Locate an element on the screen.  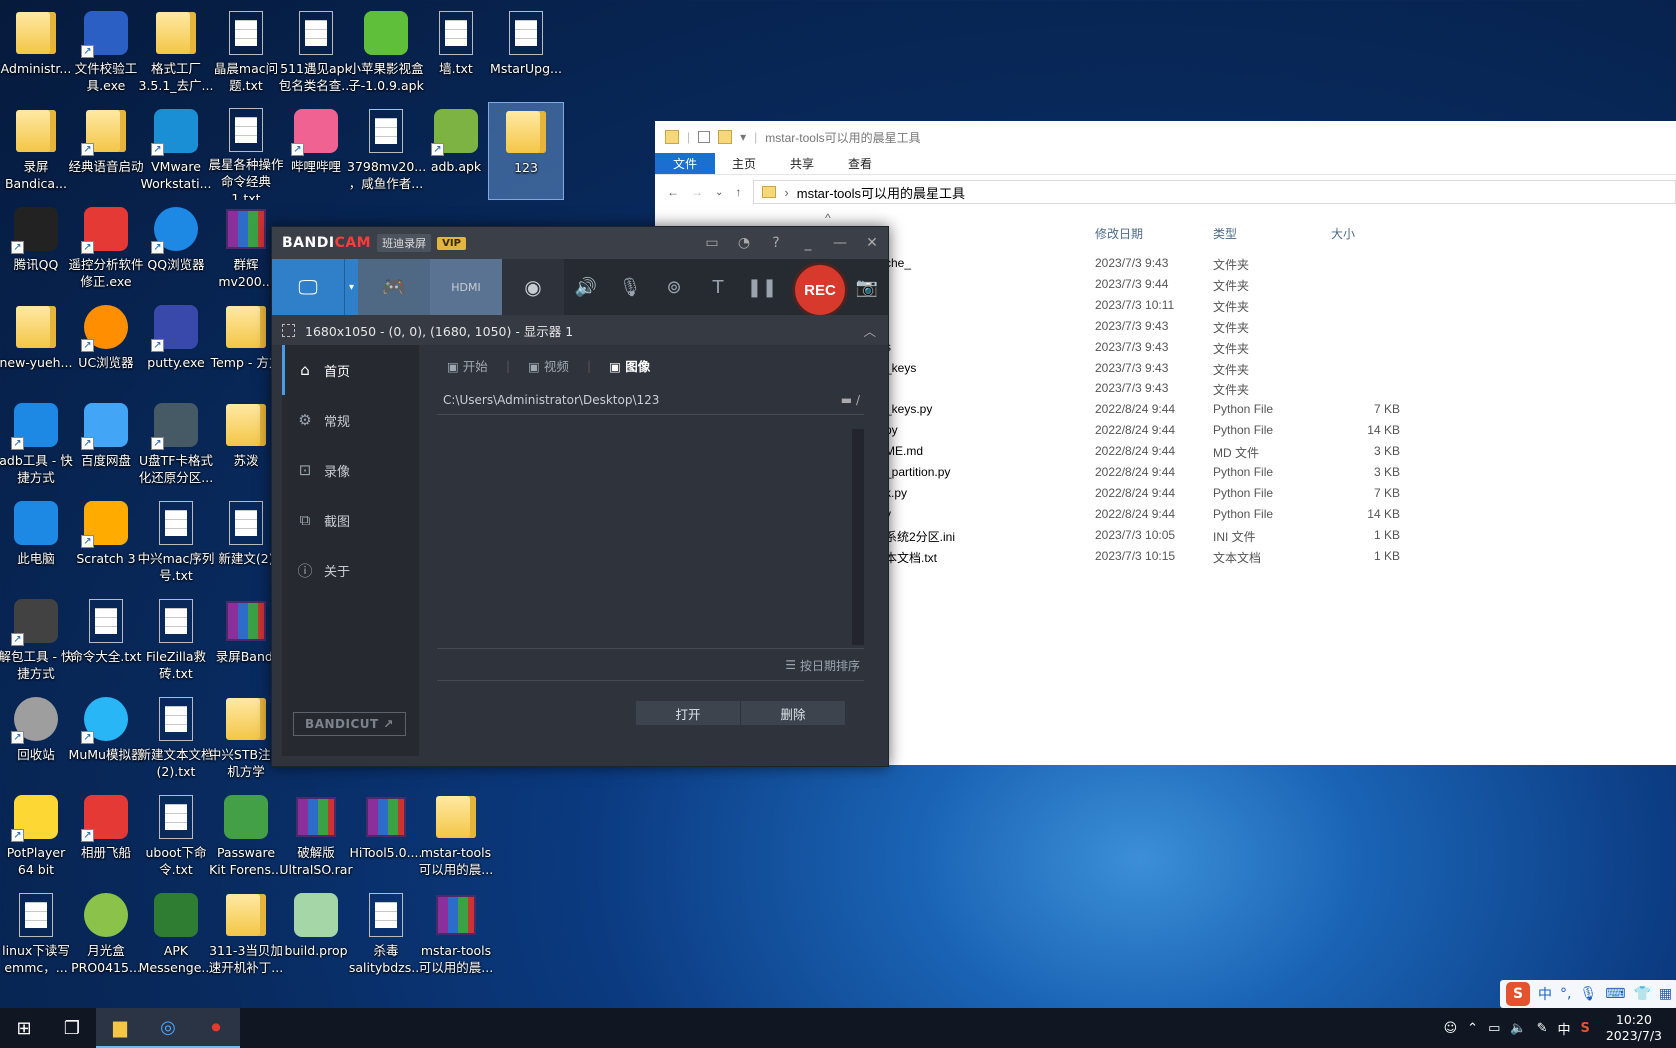
taskbar-qq-browser: ◎ is located at coordinates (168, 1028).